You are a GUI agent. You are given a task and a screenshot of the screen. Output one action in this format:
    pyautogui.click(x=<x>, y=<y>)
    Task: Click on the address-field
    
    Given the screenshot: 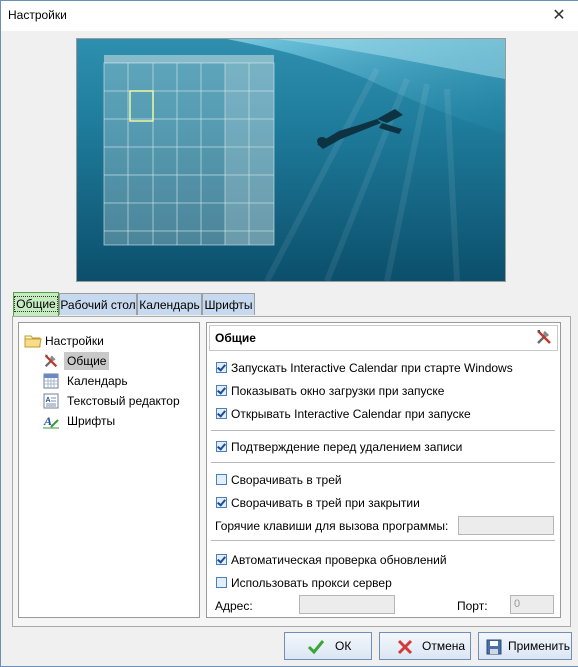 What is the action you would take?
    pyautogui.click(x=347, y=604)
    